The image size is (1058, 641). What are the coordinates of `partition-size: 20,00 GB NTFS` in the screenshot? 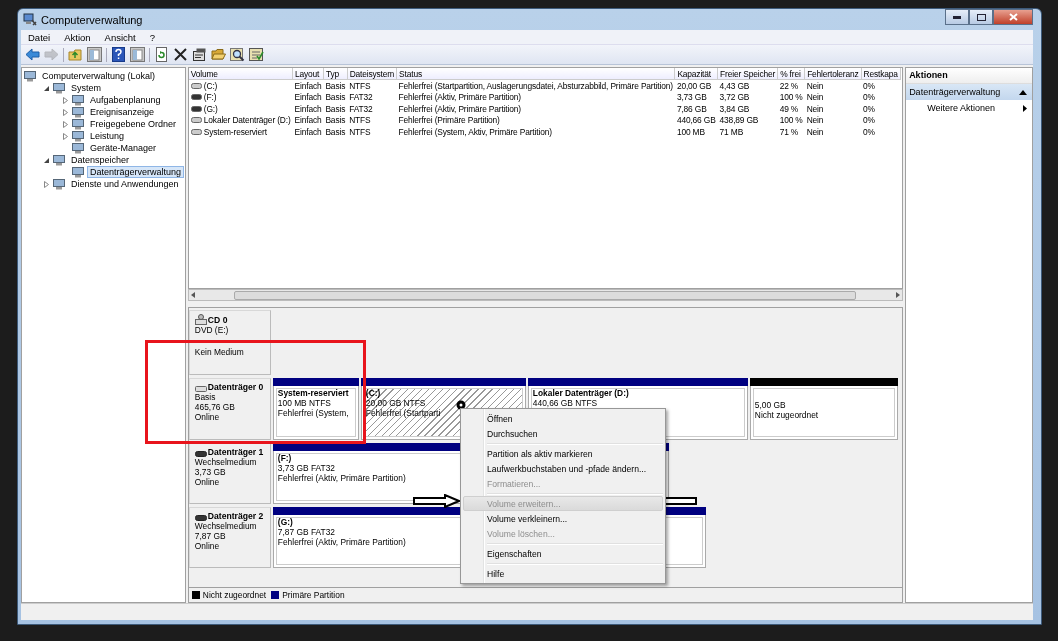 It's located at (395, 403).